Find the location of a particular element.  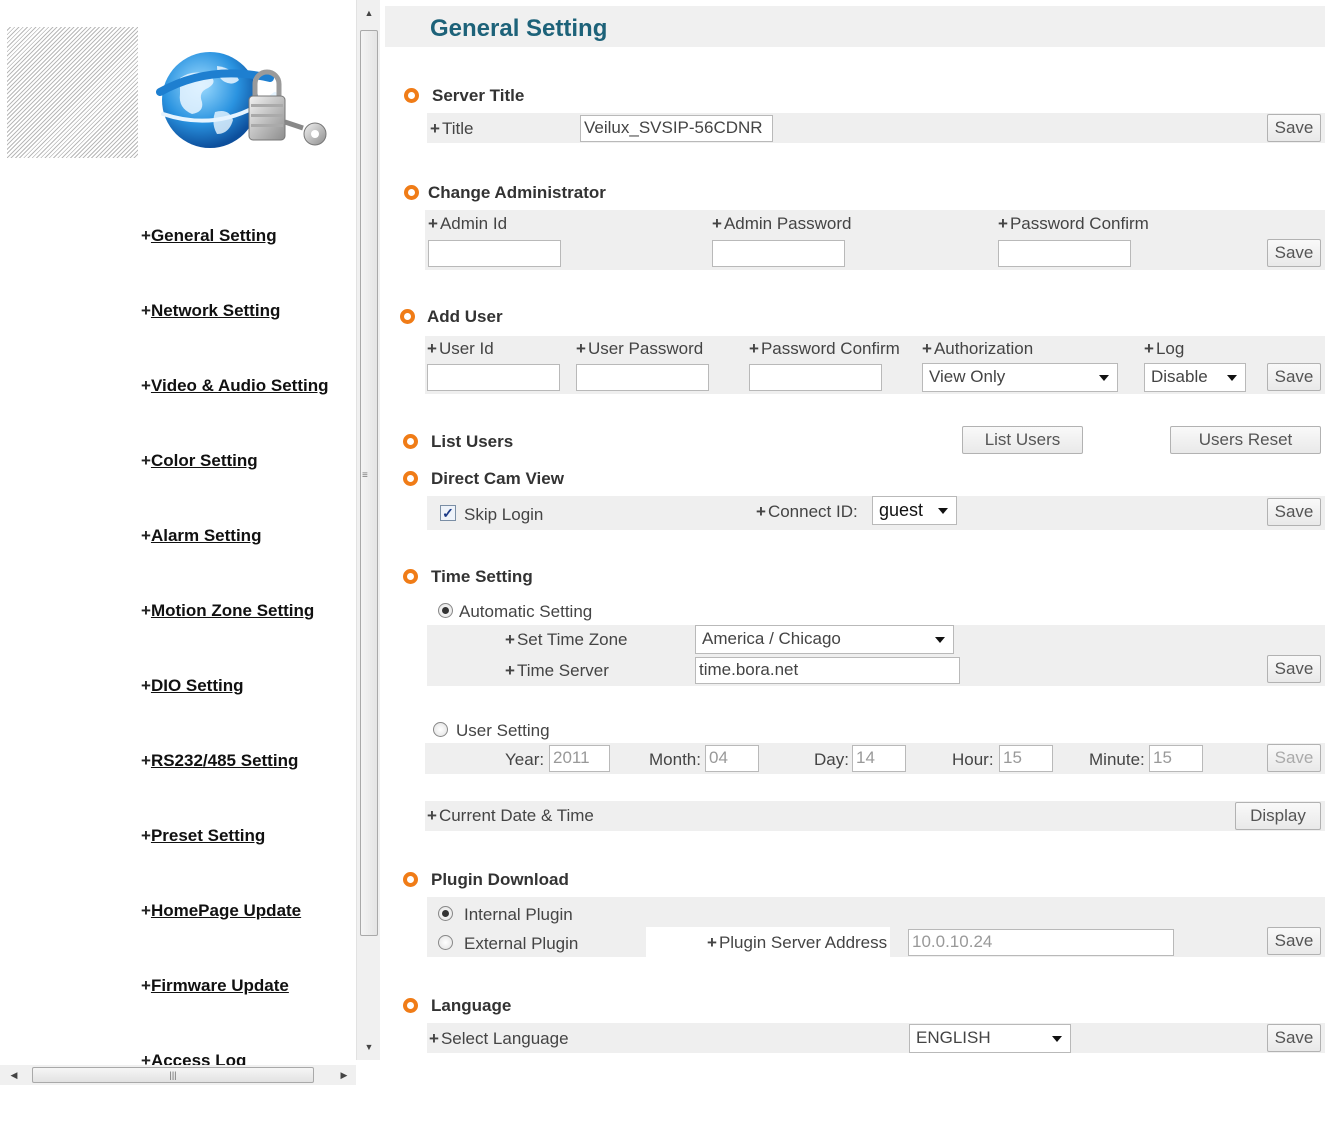

sidebar-link: Firmware Update is located at coordinates (220, 985).